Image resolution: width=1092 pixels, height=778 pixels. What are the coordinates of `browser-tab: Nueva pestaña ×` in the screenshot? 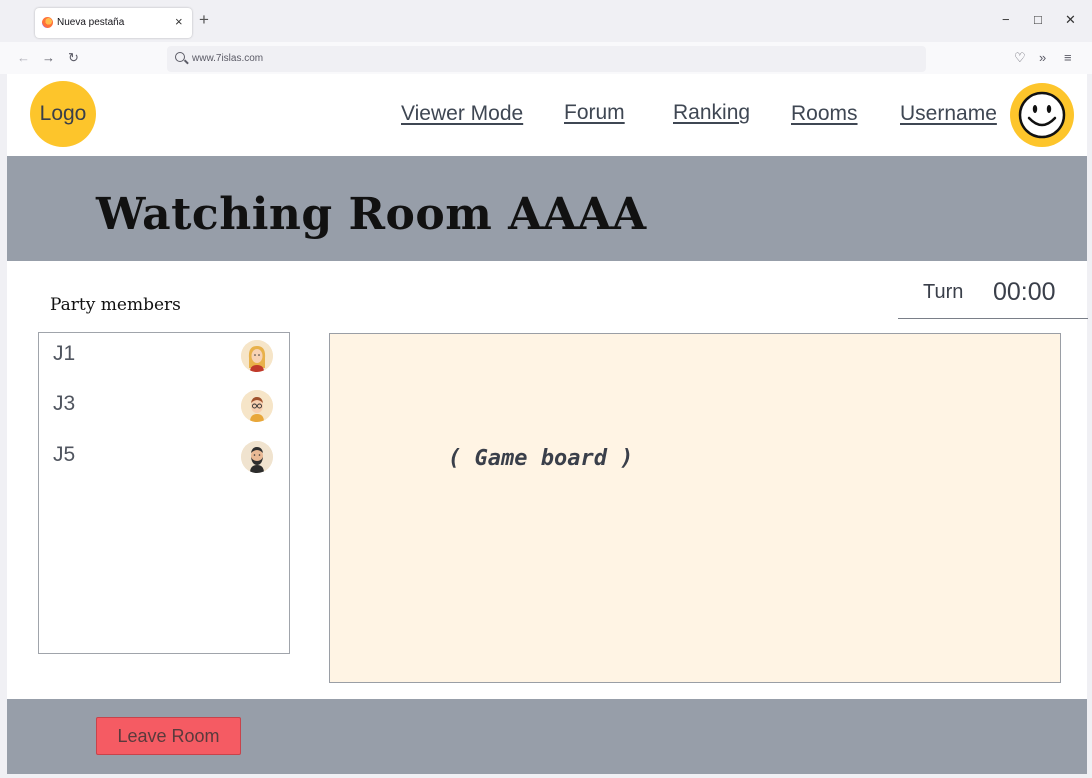 It's located at (113, 23).